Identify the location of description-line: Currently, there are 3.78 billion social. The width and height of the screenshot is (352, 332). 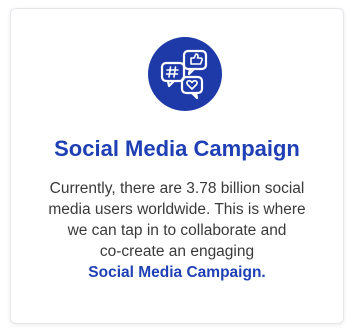
(177, 188).